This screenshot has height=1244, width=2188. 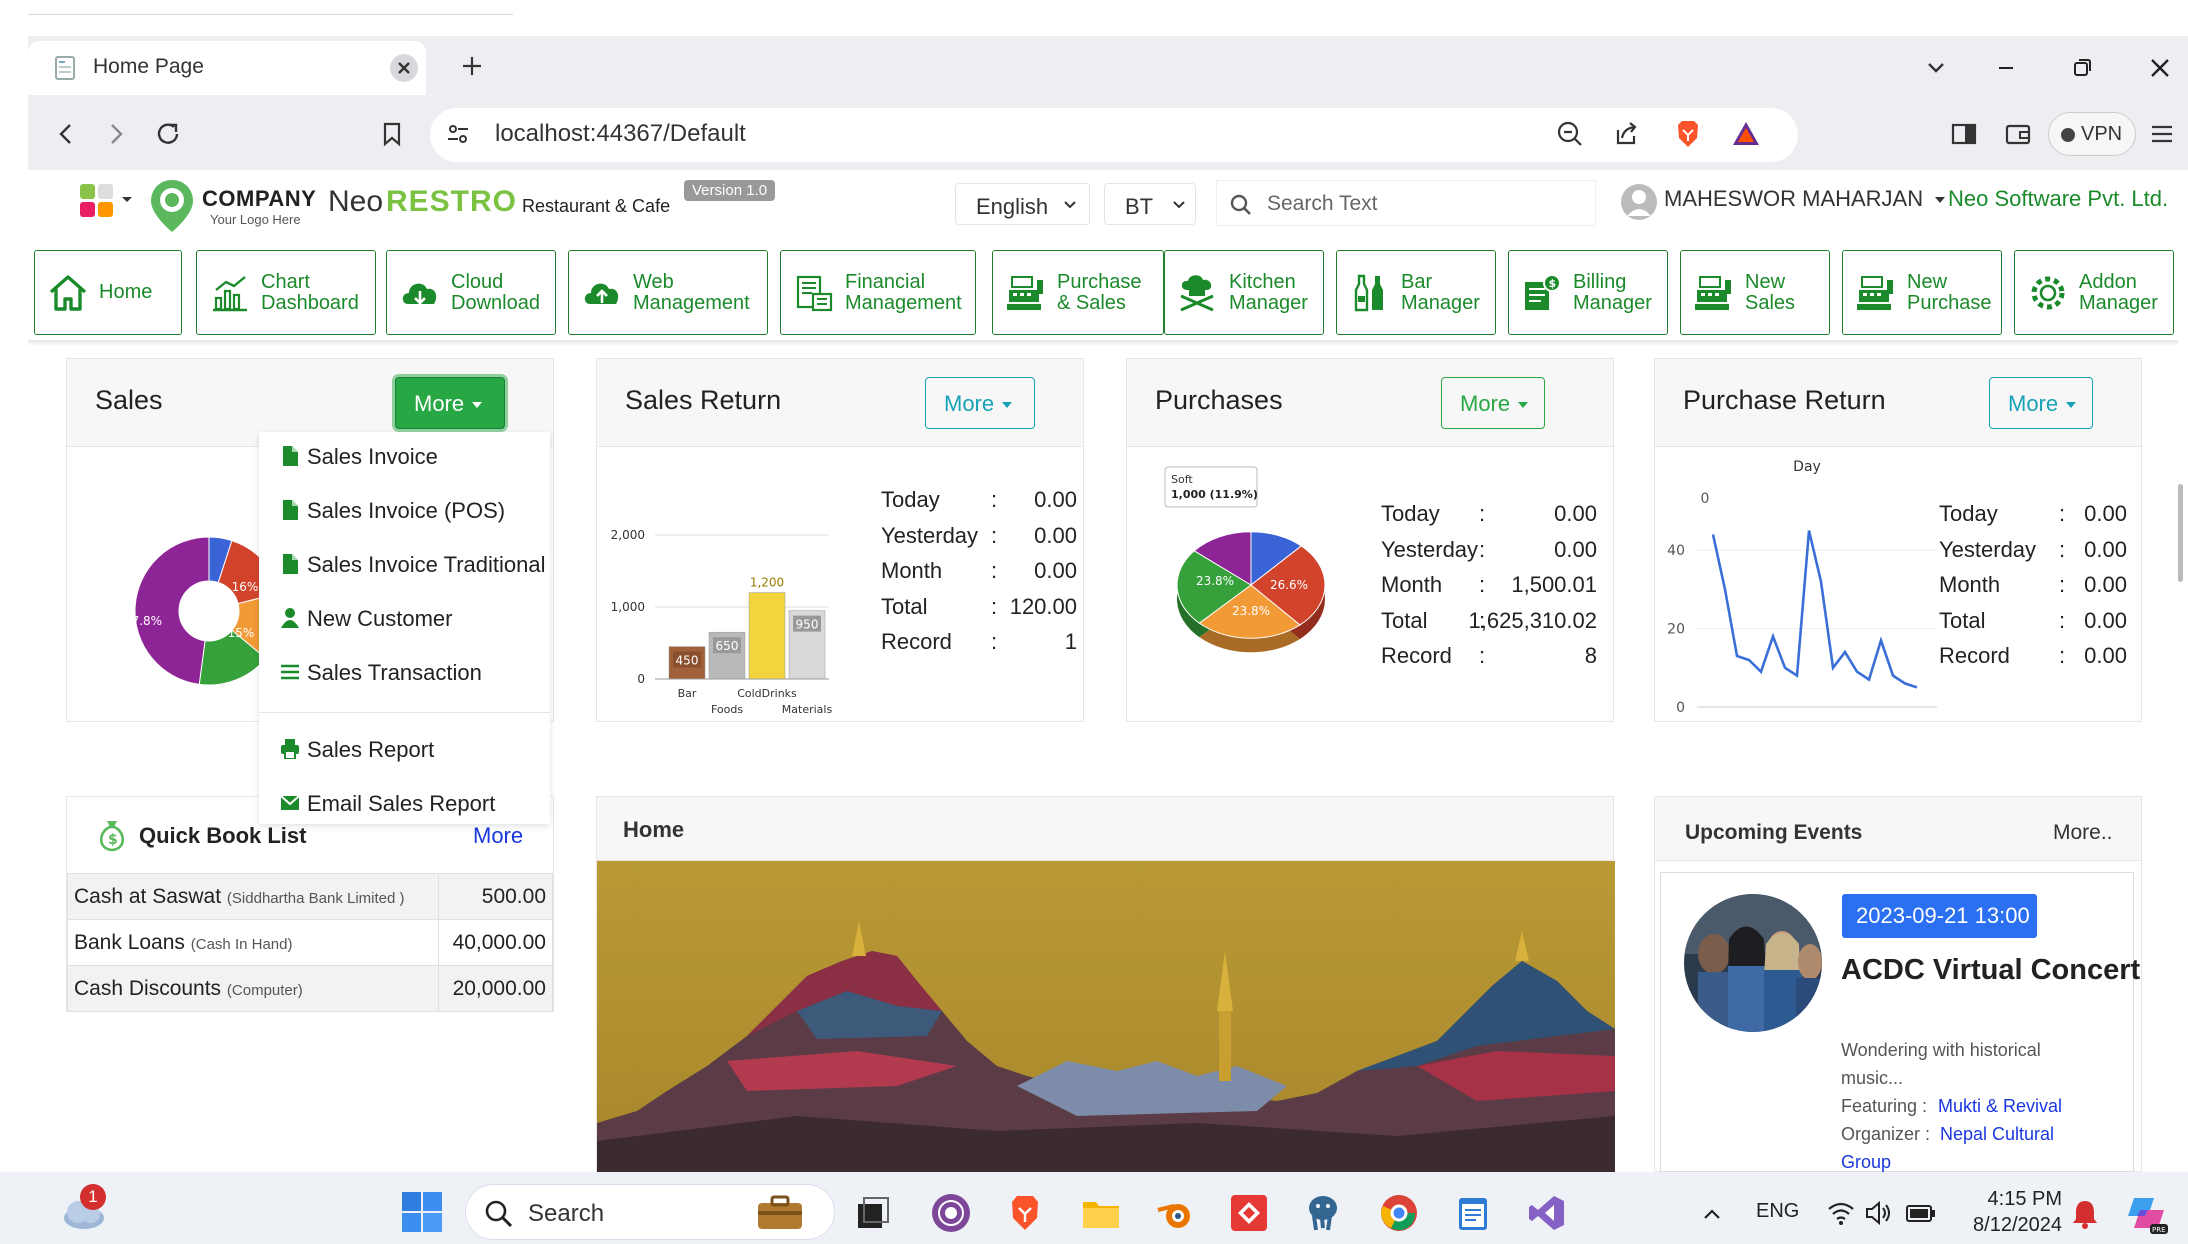 What do you see at coordinates (1997, 1134) in the screenshot?
I see `event-organizer-link-line1: Nepal Cultural` at bounding box center [1997, 1134].